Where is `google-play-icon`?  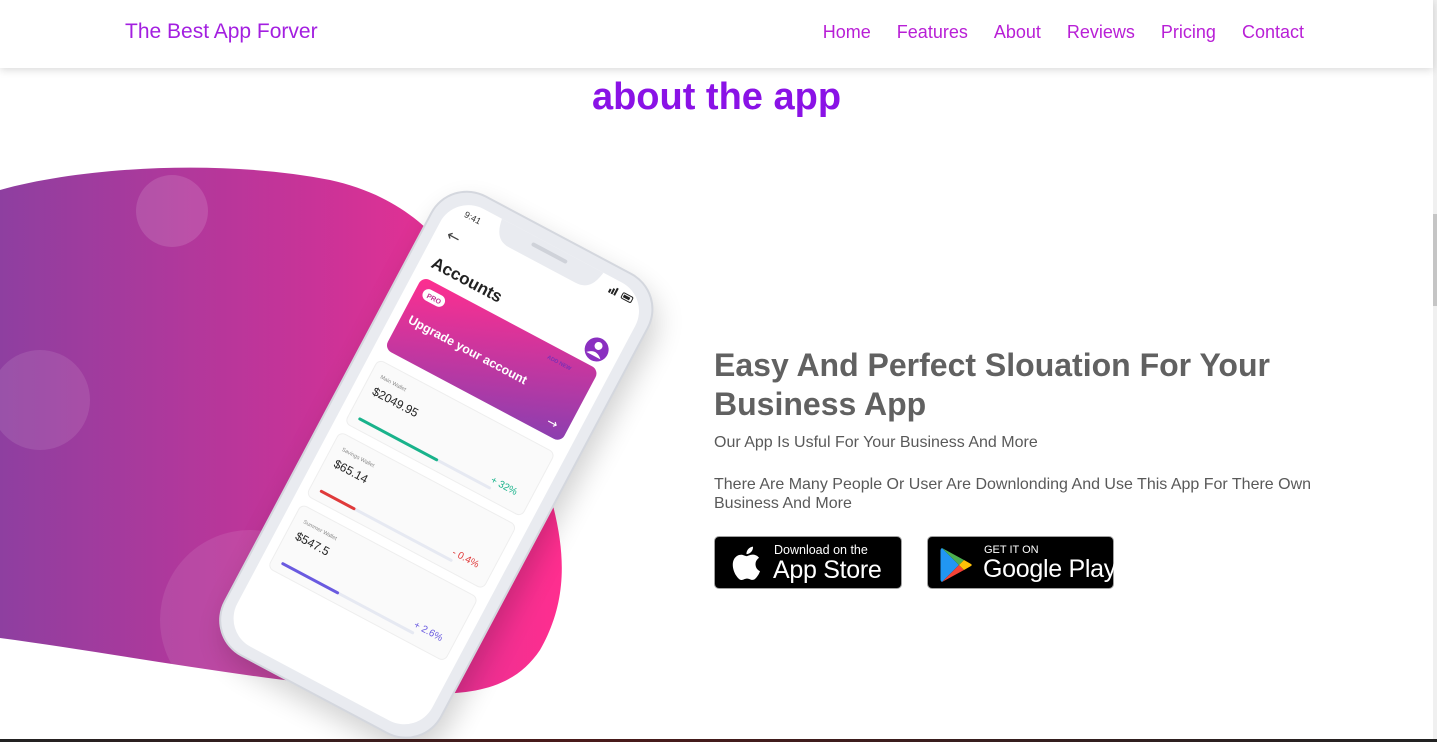 google-play-icon is located at coordinates (956, 565).